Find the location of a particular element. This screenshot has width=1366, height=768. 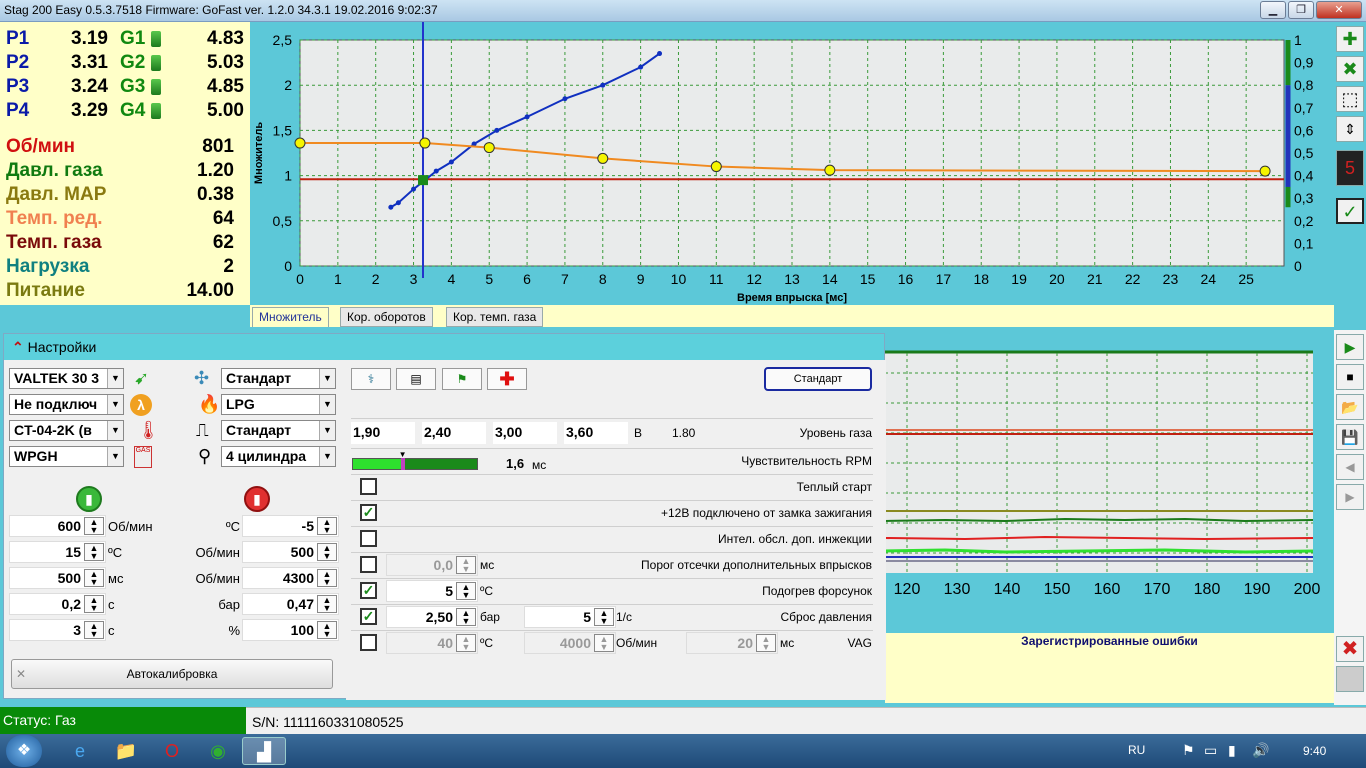

minimize-button: ▁ is located at coordinates (1273, 10).